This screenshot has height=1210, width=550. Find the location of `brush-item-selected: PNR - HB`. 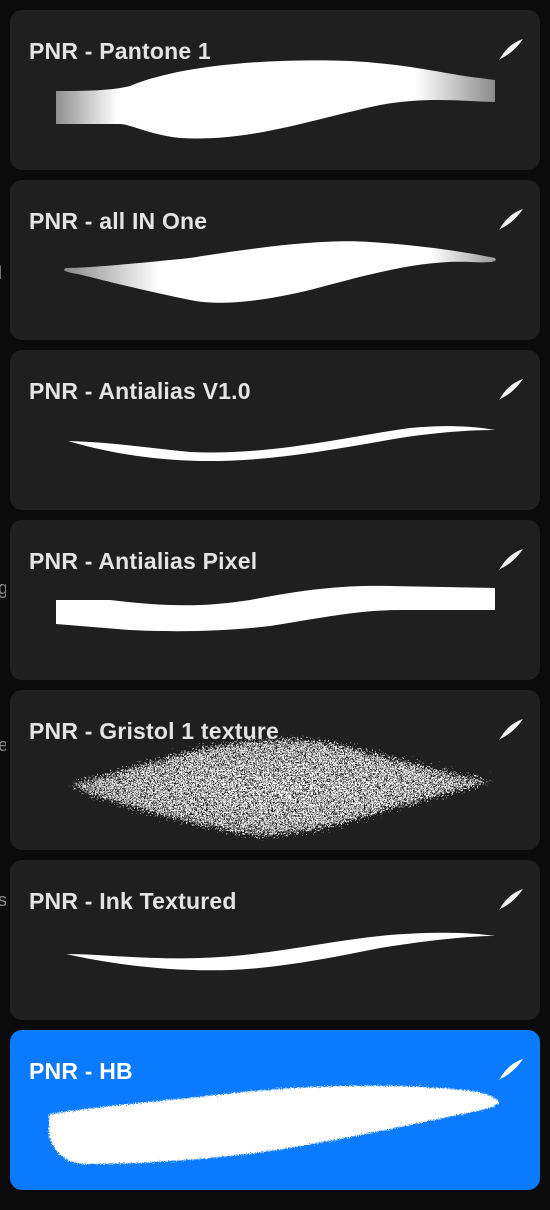

brush-item-selected: PNR - HB is located at coordinates (275, 1110).